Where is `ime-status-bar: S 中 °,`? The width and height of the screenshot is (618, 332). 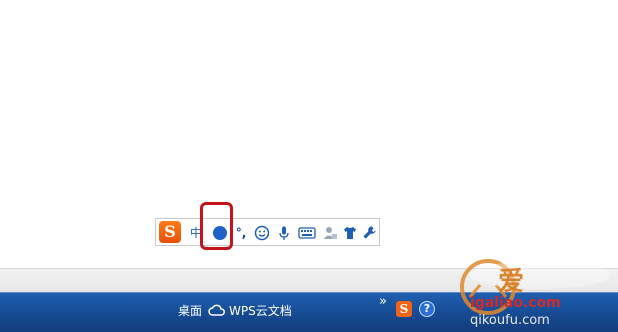 ime-status-bar: S 中 °, is located at coordinates (267, 232).